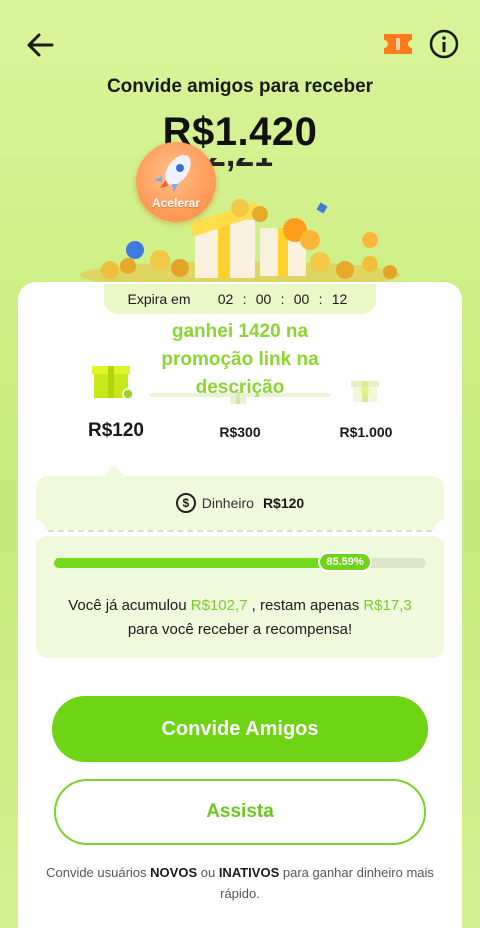 This screenshot has height=928, width=480. Describe the element at coordinates (240, 812) in the screenshot. I see `watch-button: Assista` at that location.